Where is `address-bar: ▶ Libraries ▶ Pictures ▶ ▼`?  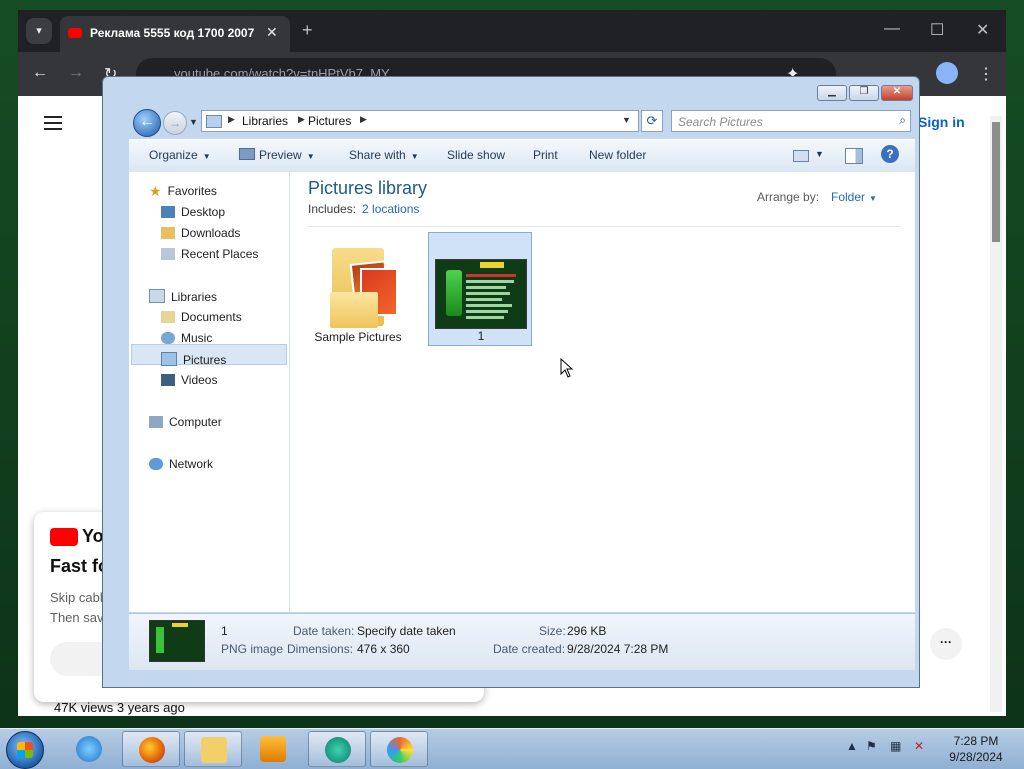
address-bar: ▶ Libraries ▶ Pictures ▶ ▼ is located at coordinates (420, 121).